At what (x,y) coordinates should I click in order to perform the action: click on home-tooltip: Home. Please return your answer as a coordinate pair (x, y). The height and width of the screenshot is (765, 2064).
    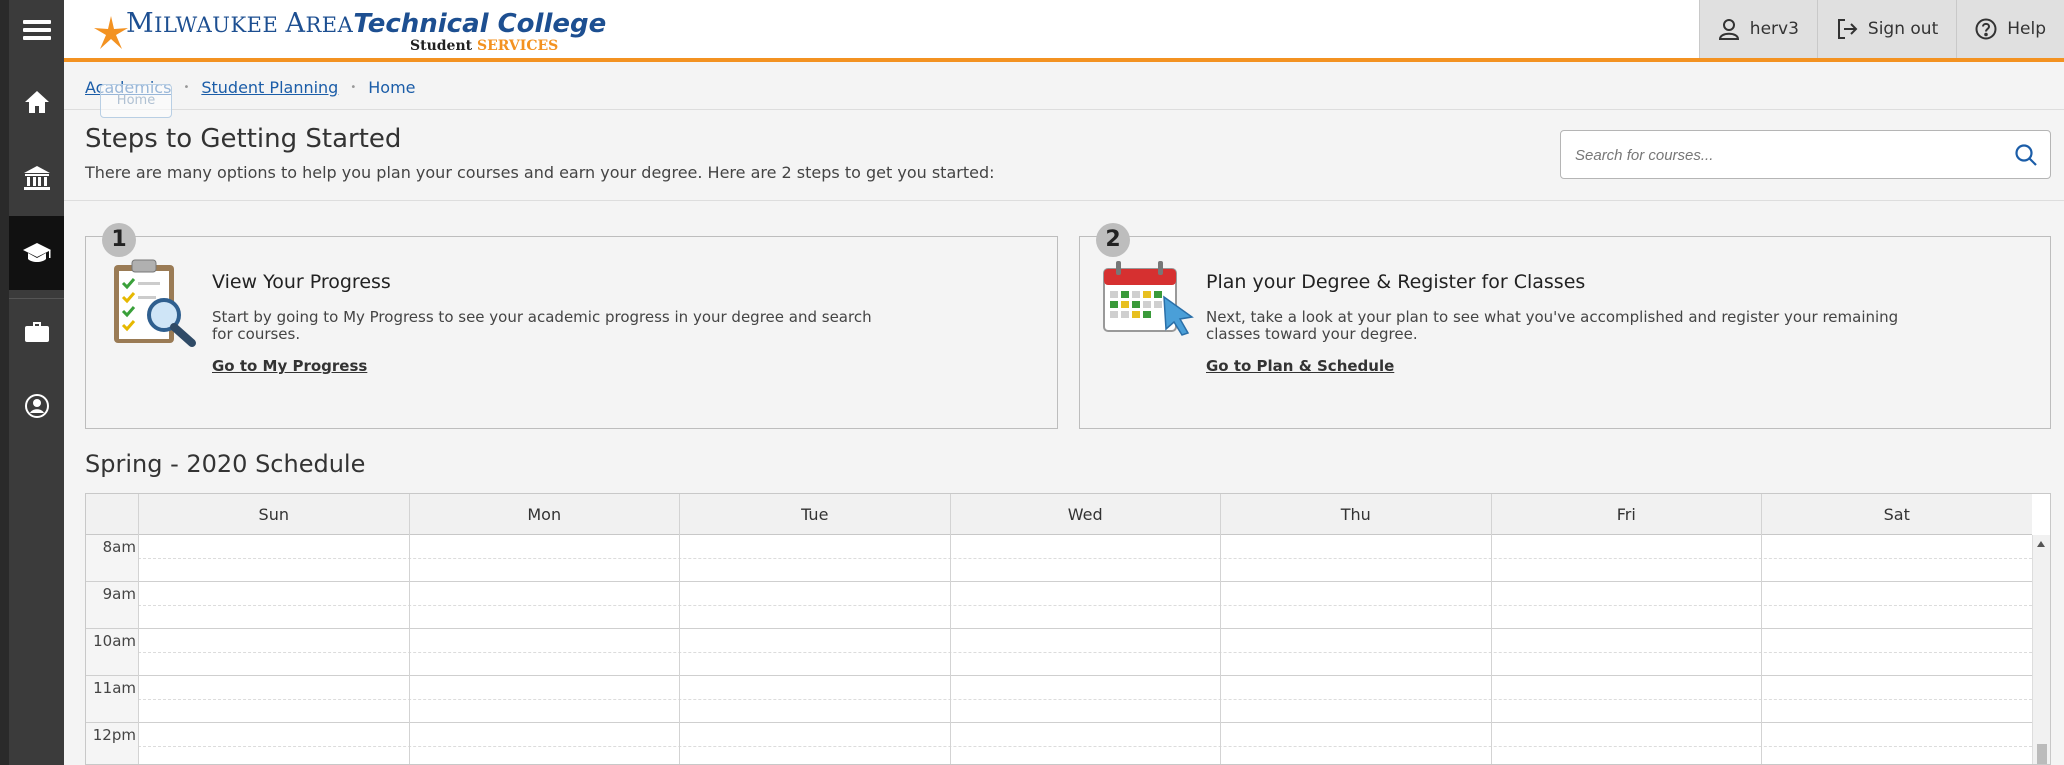
    Looking at the image, I should click on (136, 101).